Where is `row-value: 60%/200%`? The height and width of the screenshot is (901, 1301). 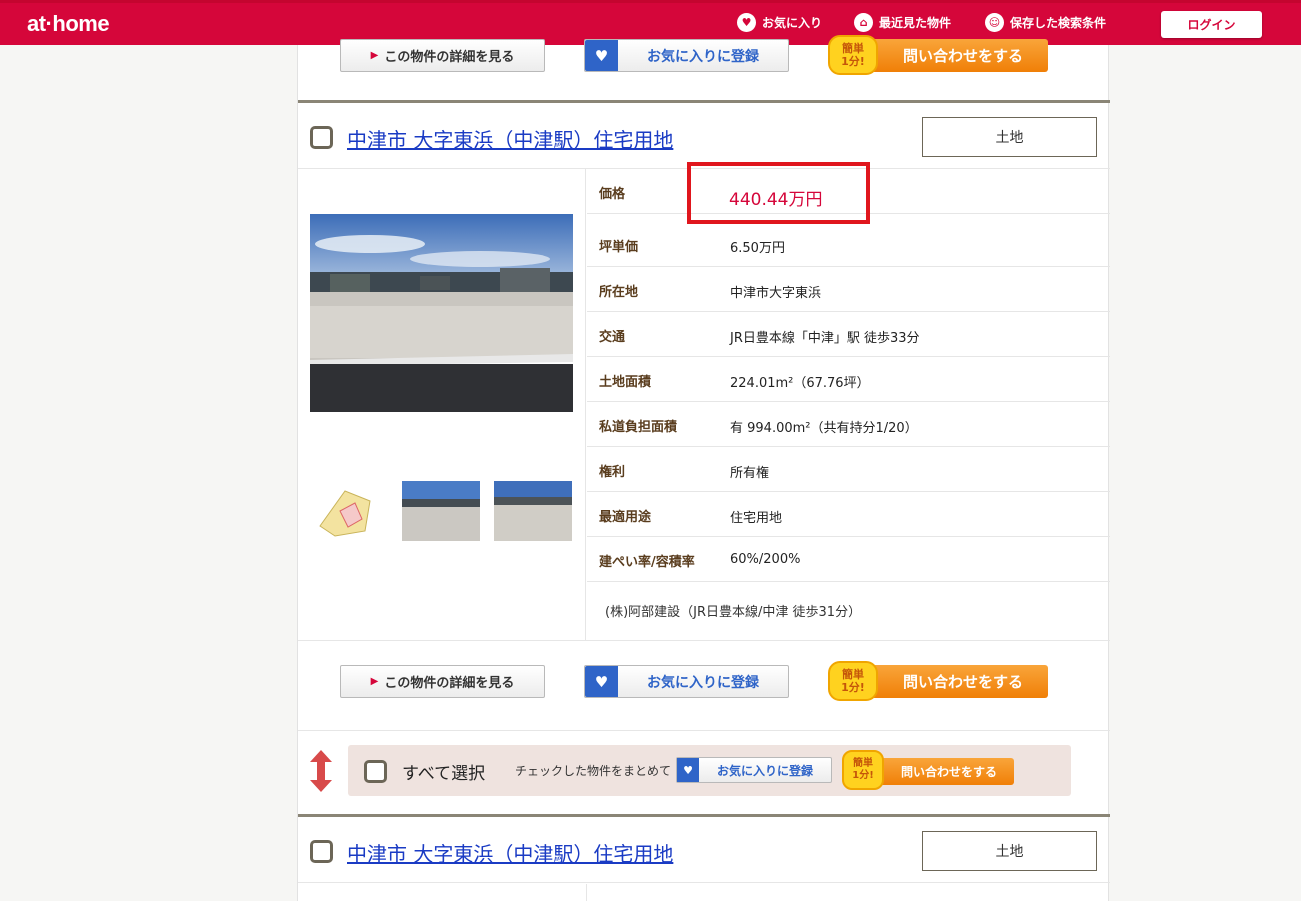
row-value: 60%/200% is located at coordinates (765, 559).